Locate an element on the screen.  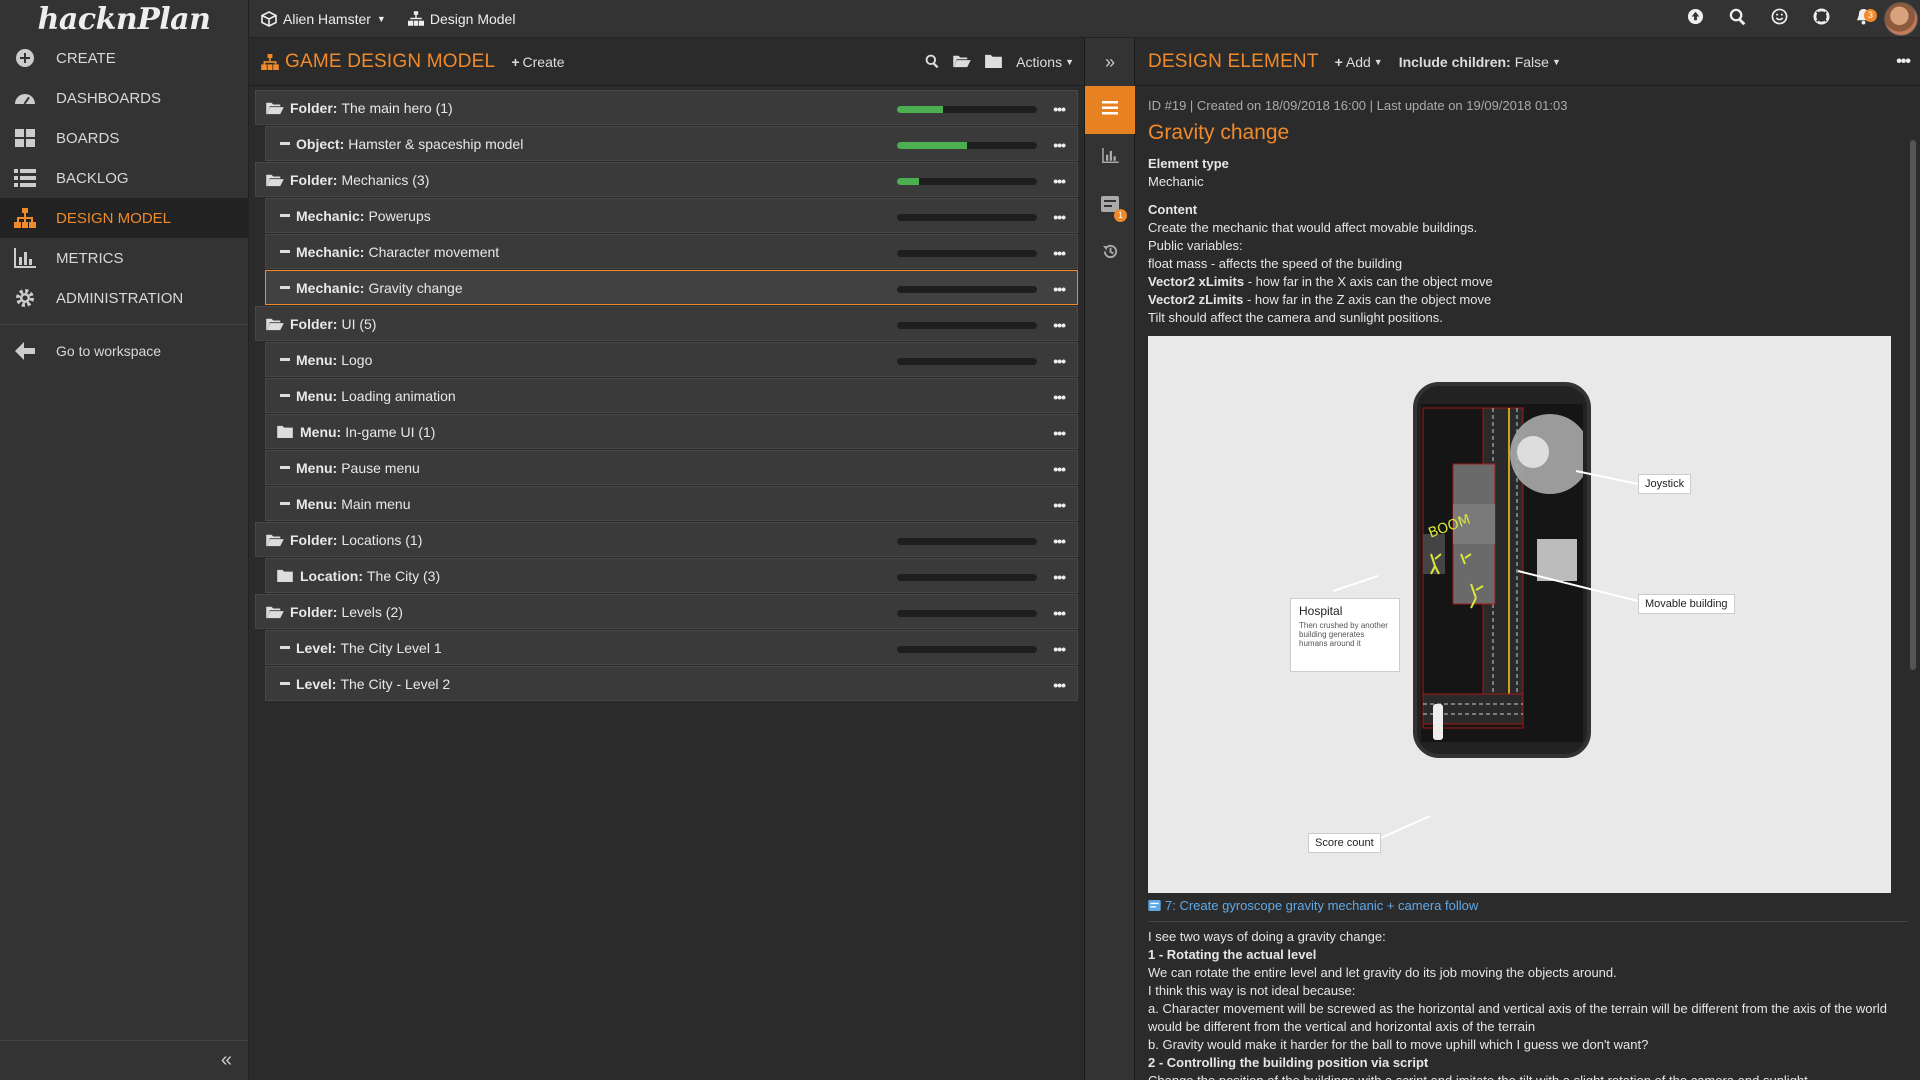
tree-row: Menu: Pause menu ••• is located at coordinates (671, 467).